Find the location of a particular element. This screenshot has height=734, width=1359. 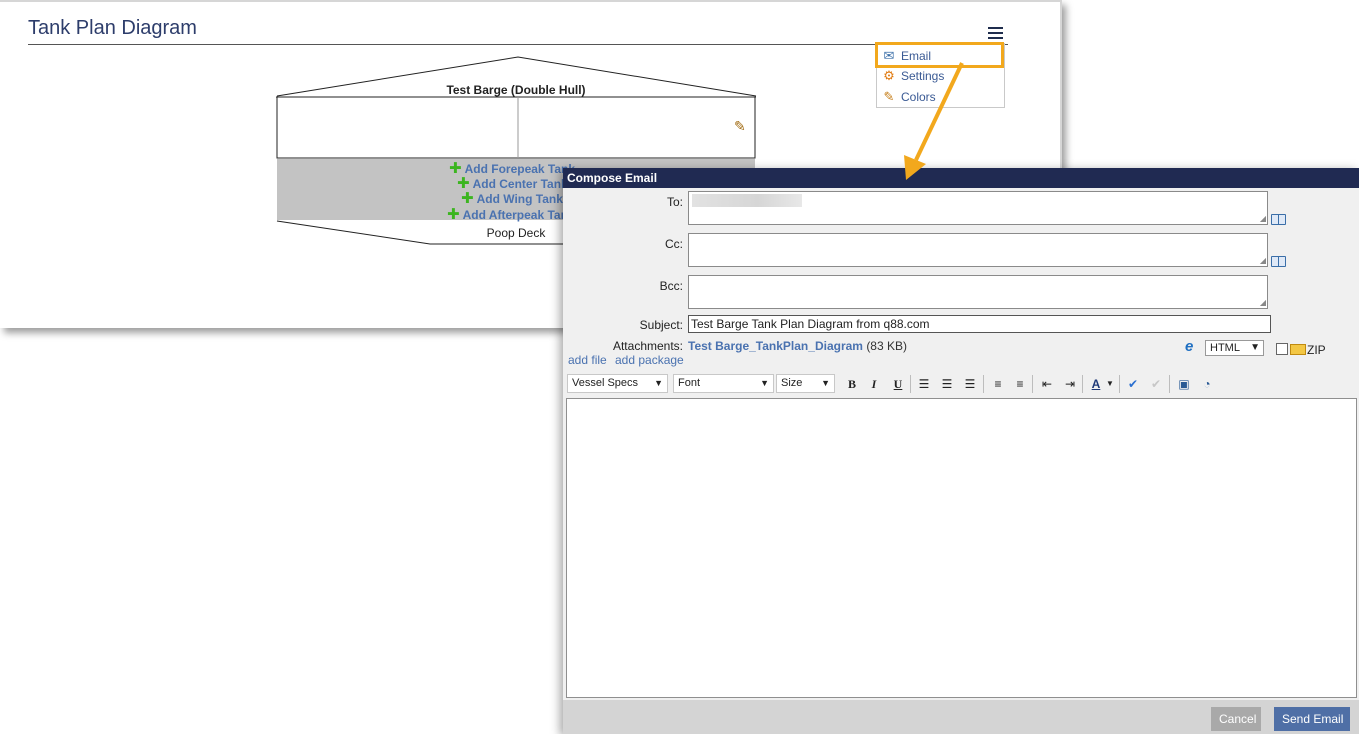

zip-folder-icon is located at coordinates (1298, 349).